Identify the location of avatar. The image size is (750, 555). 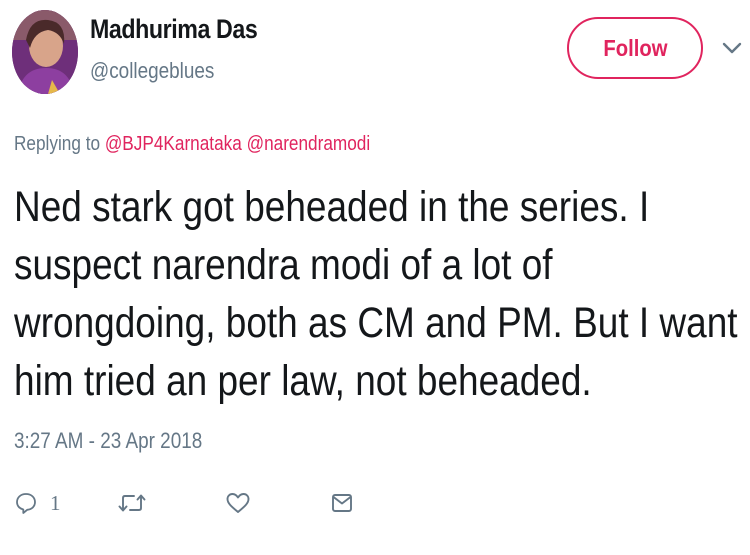
(45, 52).